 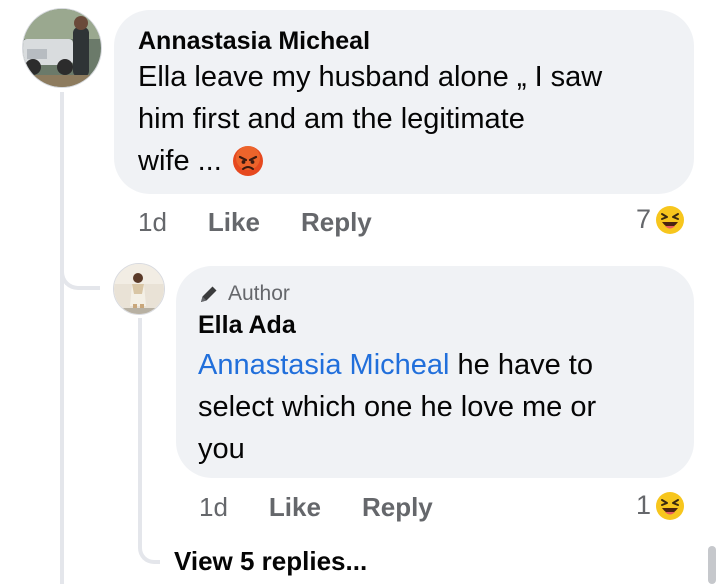 What do you see at coordinates (80, 278) in the screenshot?
I see `thread-line-branch` at bounding box center [80, 278].